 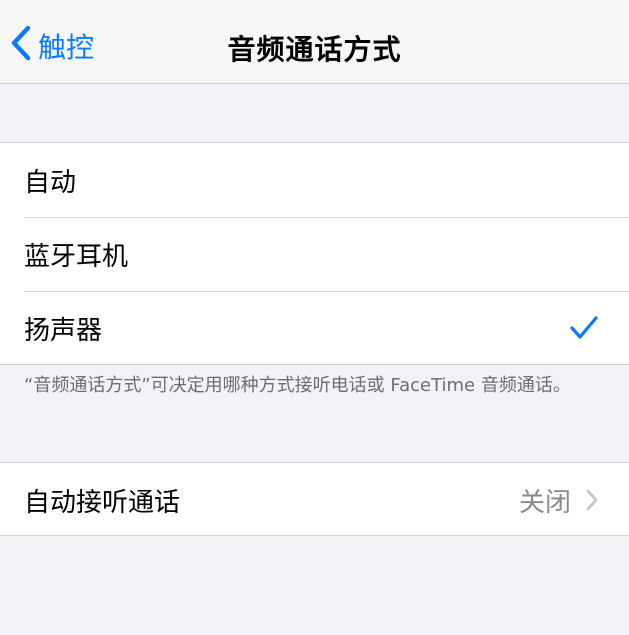 I want to click on auto-answer-row: 自动接听通话 关闭, so click(x=314, y=500).